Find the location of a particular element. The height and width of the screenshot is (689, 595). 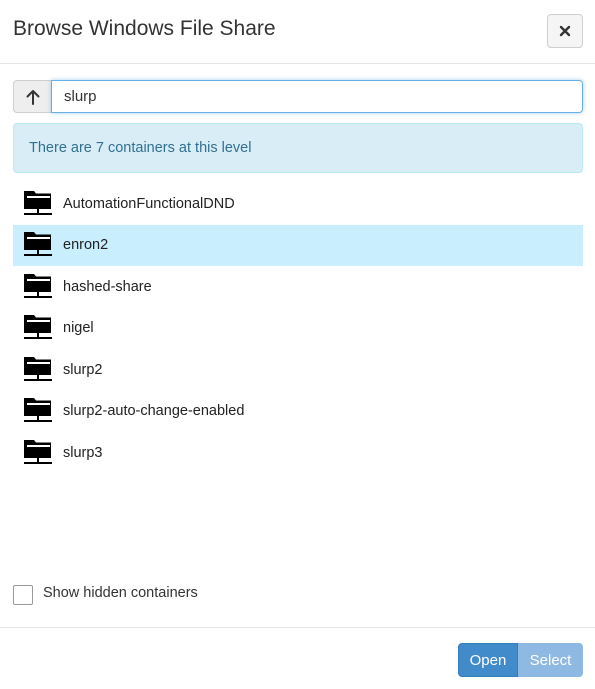

close-icon is located at coordinates (565, 31).